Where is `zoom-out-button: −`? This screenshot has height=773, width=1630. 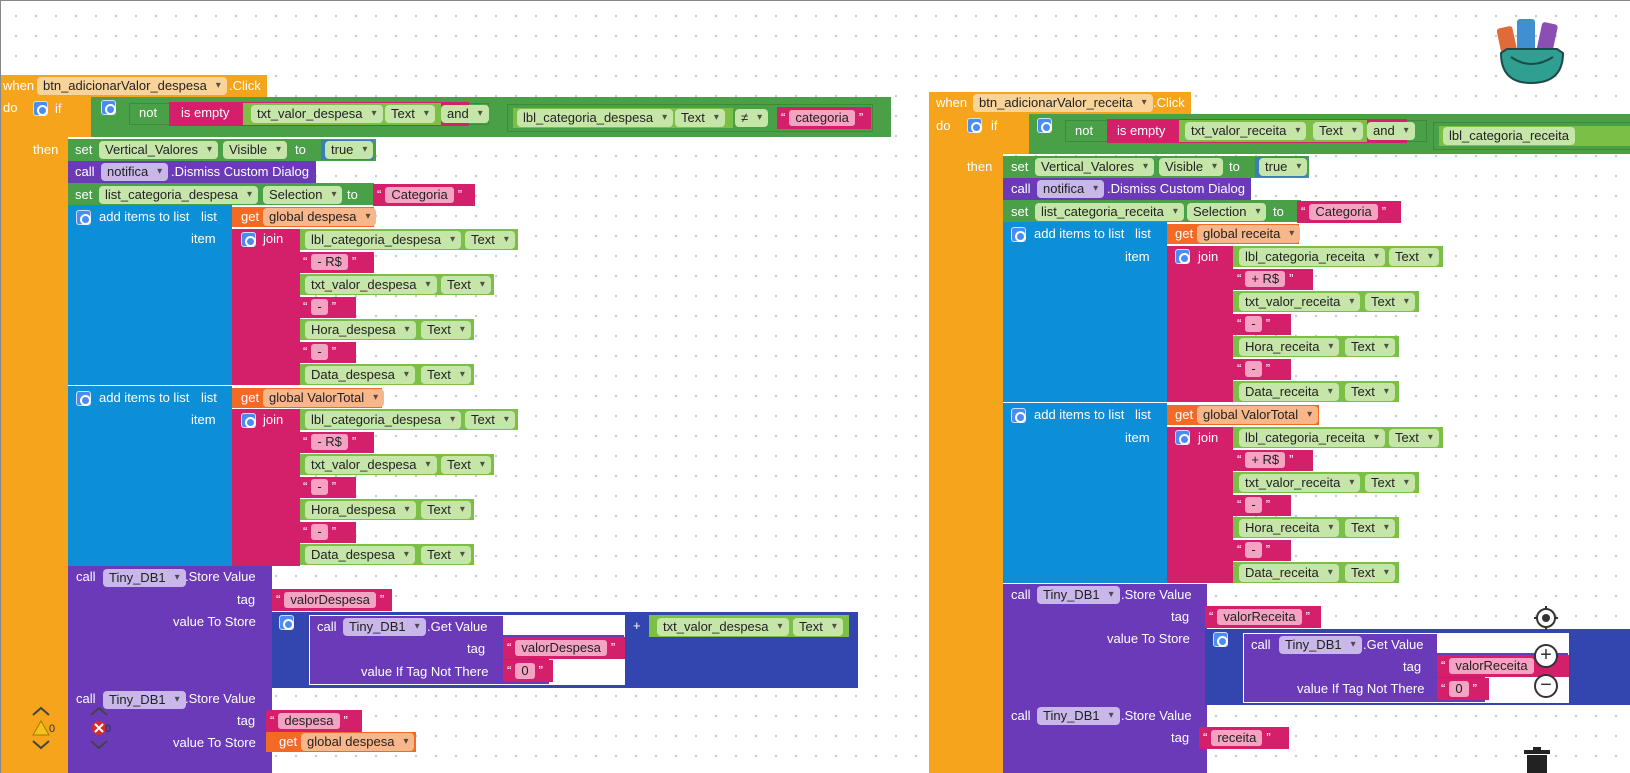 zoom-out-button: − is located at coordinates (1546, 686).